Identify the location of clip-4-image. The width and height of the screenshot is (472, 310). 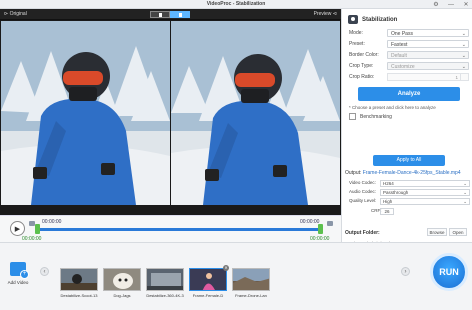
(208, 279).